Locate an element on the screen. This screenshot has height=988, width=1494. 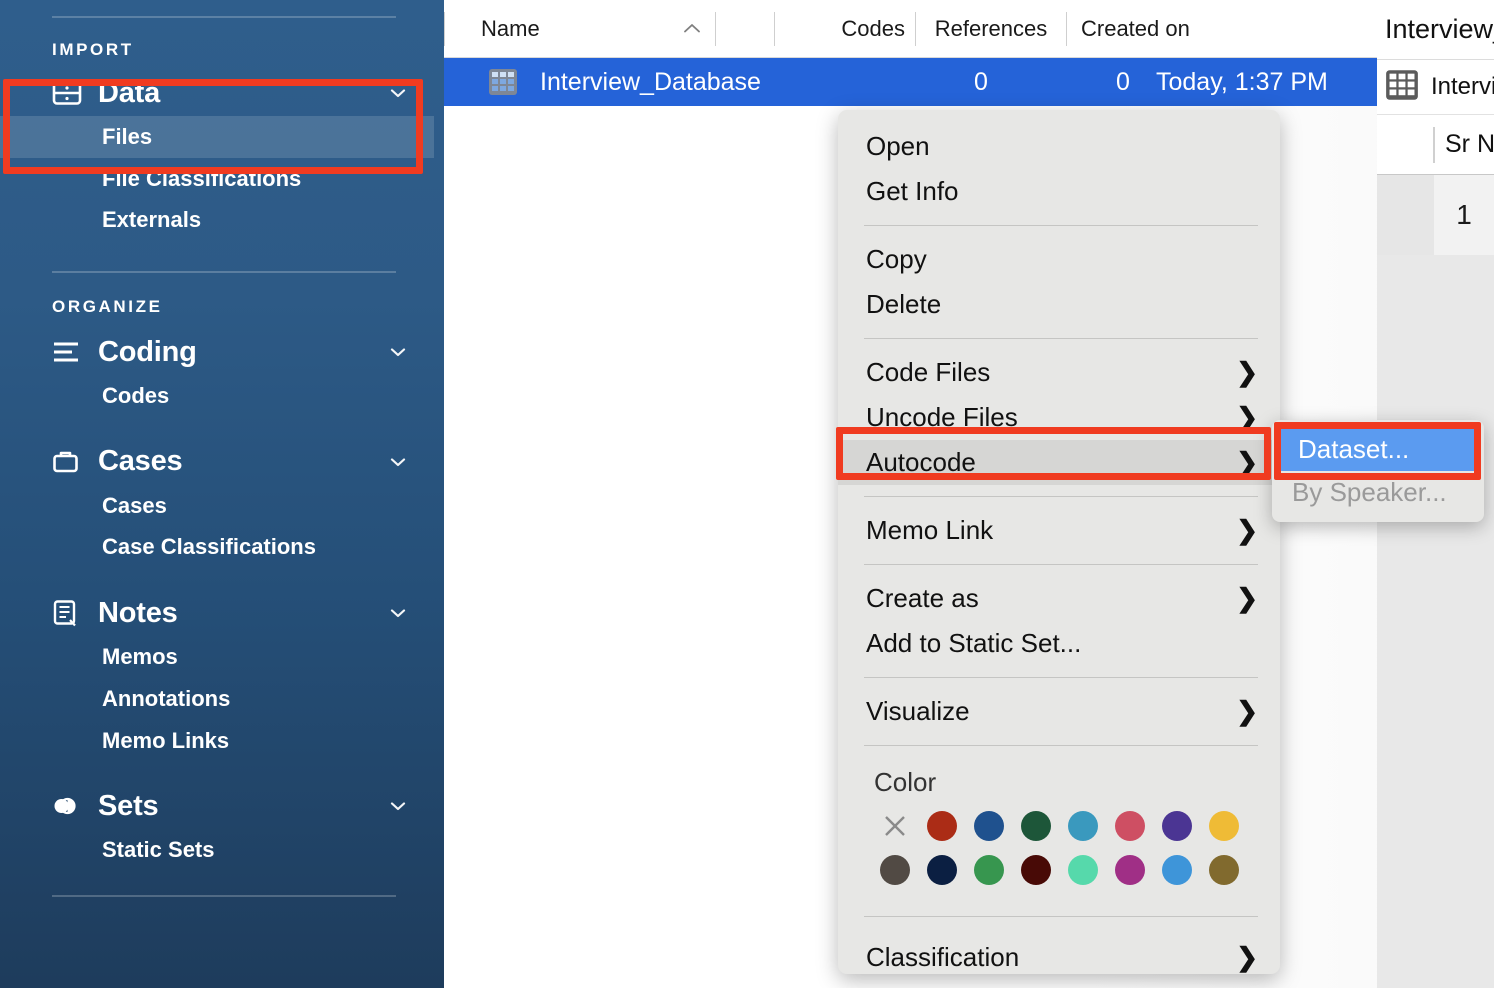
menu-item-get-info-label: Get Info is located at coordinates (912, 191).